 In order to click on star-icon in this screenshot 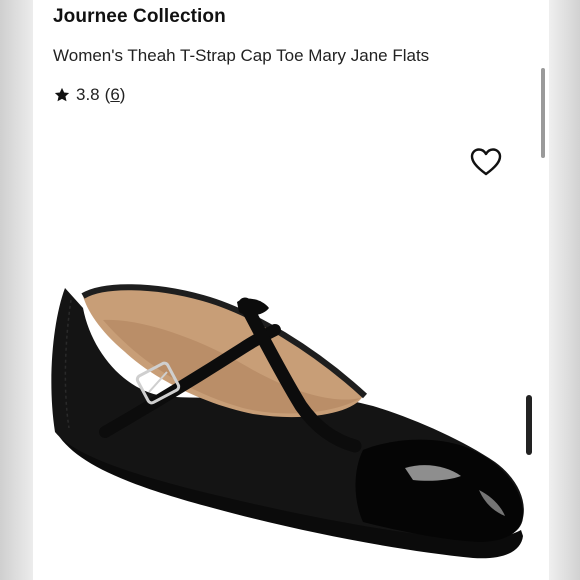, I will do `click(62, 94)`.